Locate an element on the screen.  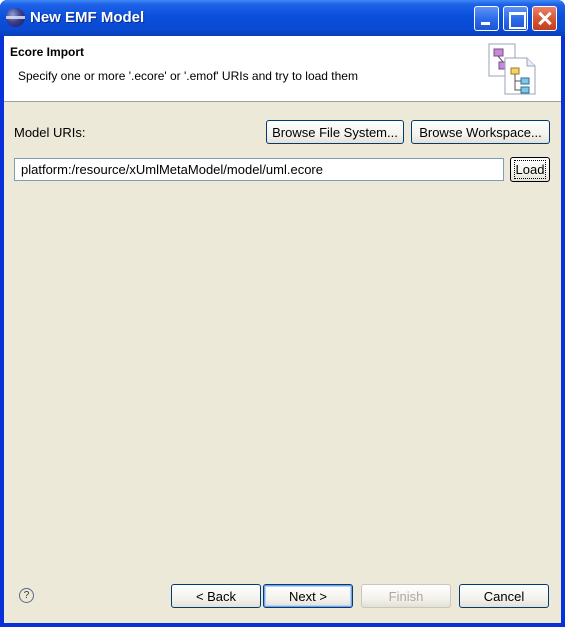
window-title: New EMF Model is located at coordinates (87, 17).